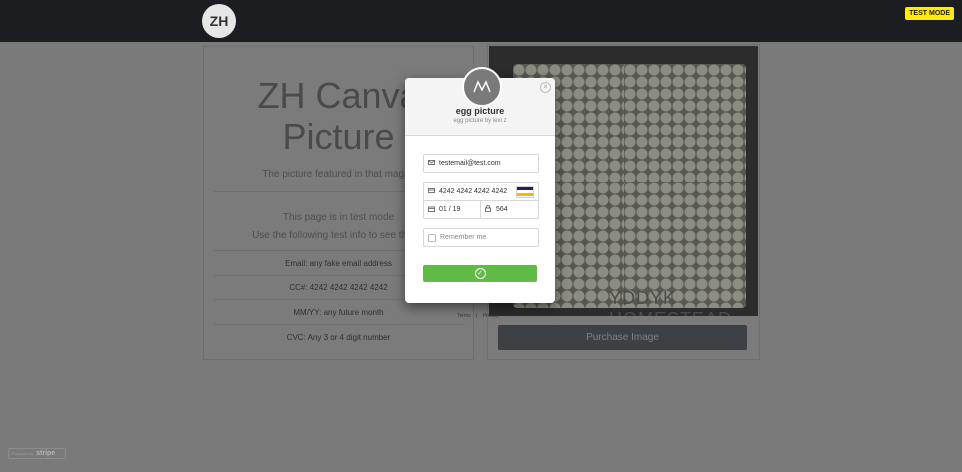 This screenshot has width=962, height=472. What do you see at coordinates (338, 337) in the screenshot?
I see `test-info-cvc: CVC: Any 3 or 4 digit number` at bounding box center [338, 337].